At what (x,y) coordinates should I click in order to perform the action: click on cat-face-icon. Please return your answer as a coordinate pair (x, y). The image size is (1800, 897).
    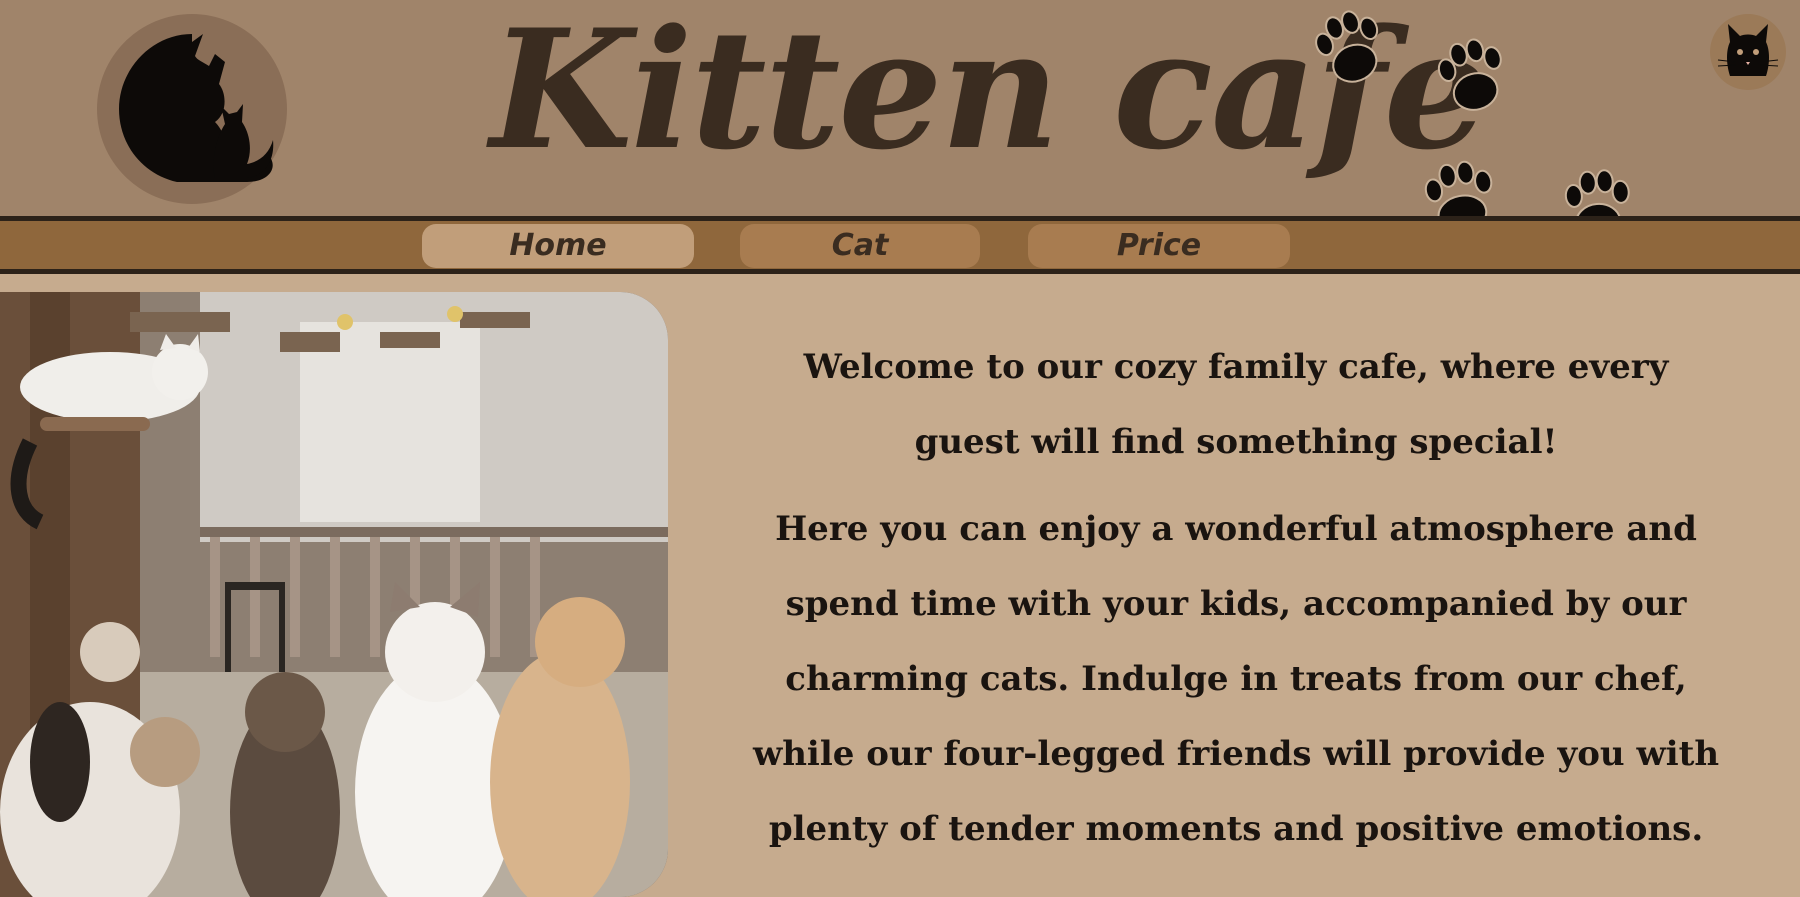
    Looking at the image, I should click on (1748, 52).